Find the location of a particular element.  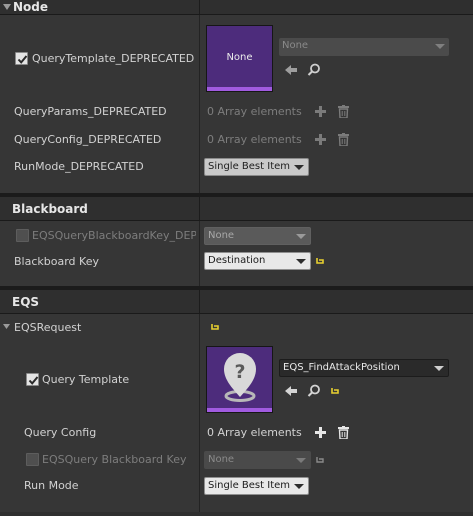

section-title-node: Node is located at coordinates (31, 7).